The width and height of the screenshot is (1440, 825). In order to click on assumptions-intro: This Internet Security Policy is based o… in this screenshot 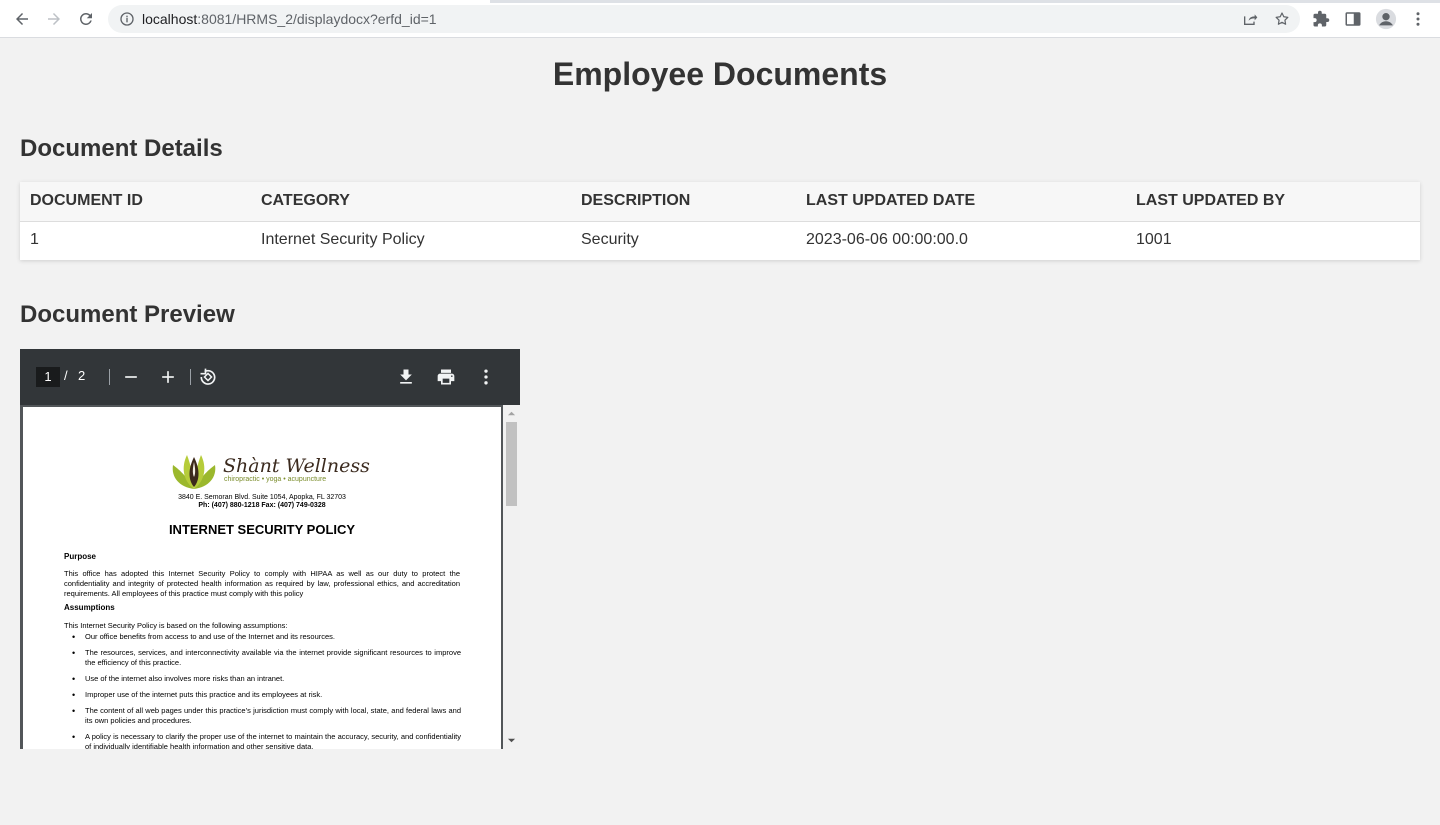, I will do `click(176, 625)`.